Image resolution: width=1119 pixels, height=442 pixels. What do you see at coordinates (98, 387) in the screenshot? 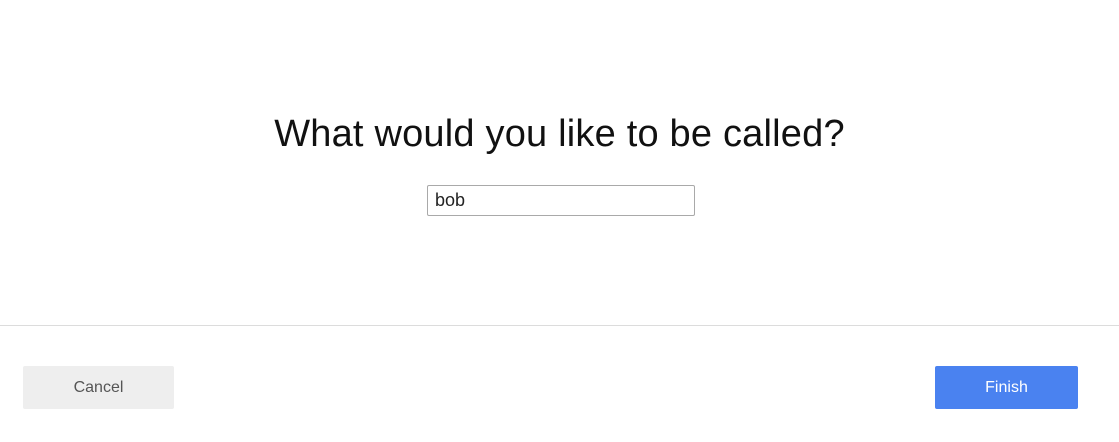
I see `cancel-button: Cancel` at bounding box center [98, 387].